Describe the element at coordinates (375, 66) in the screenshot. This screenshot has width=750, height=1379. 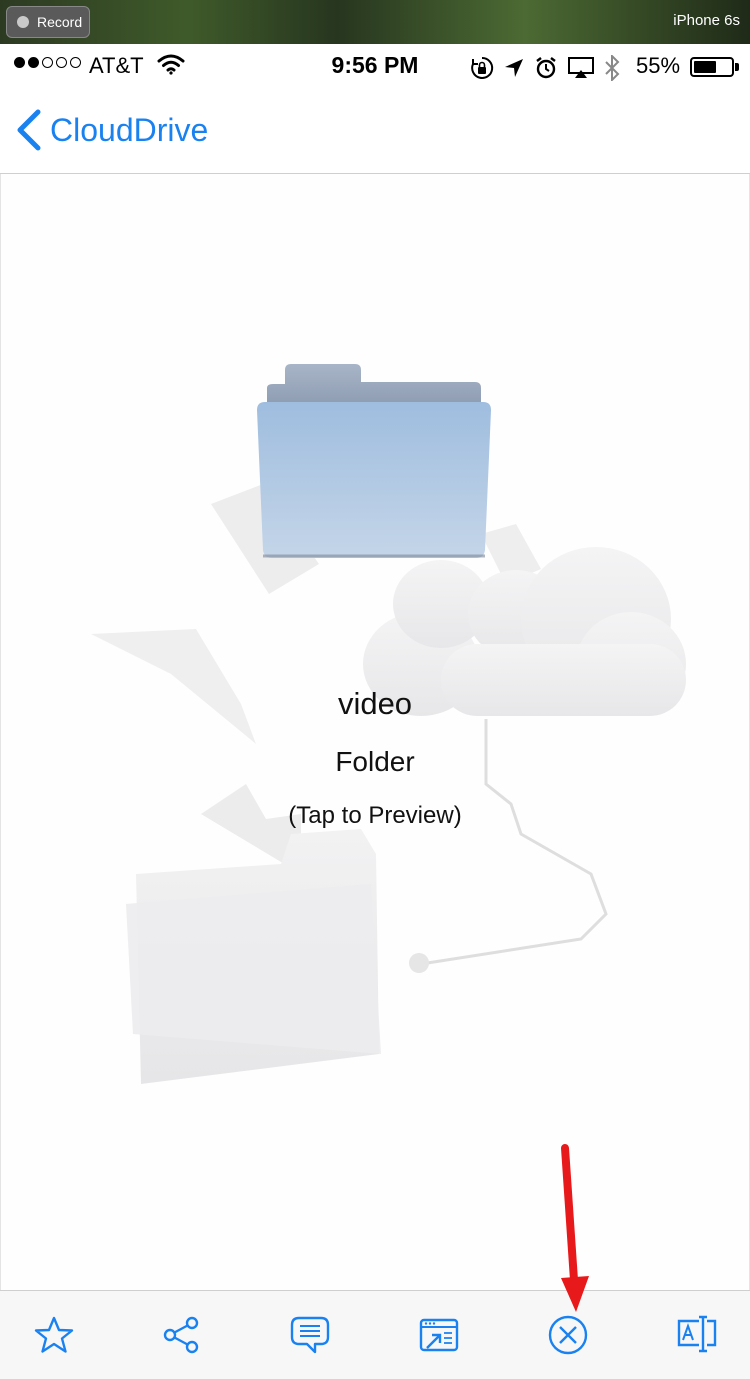
I see `status-bar: AT&T 9:56 PM 55%` at that location.